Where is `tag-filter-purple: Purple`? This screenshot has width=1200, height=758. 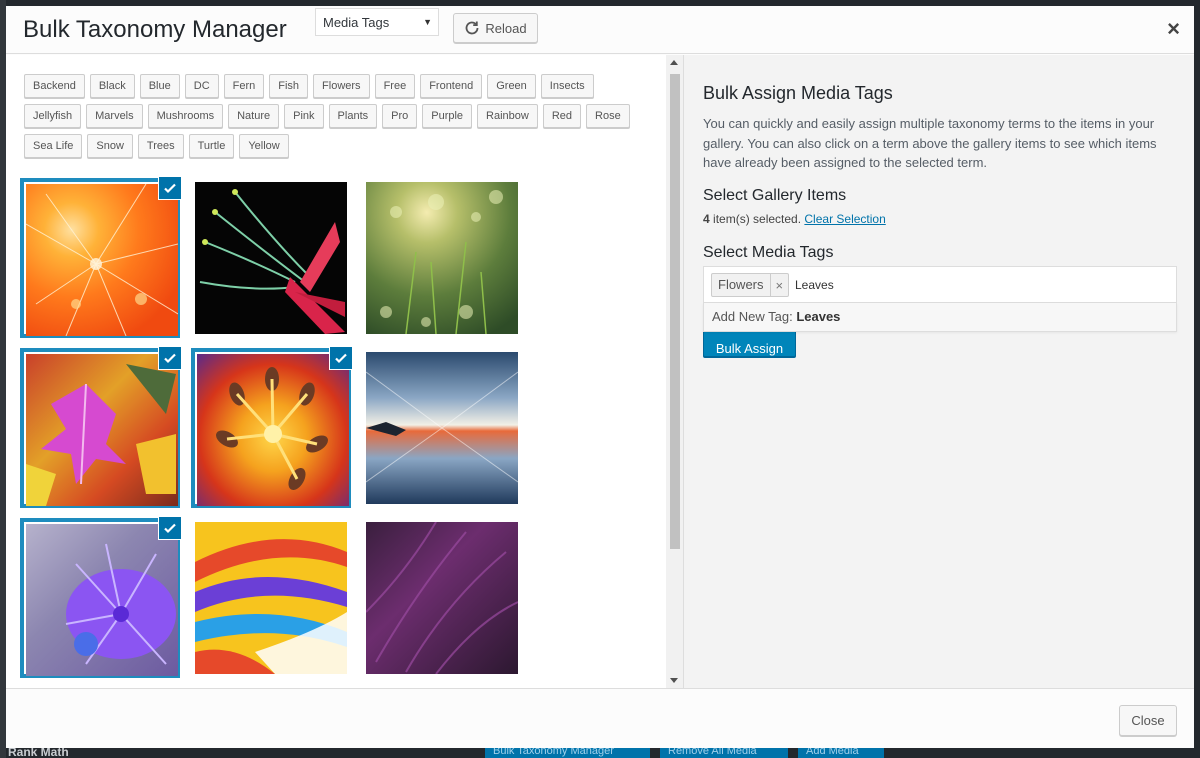
tag-filter-purple: Purple is located at coordinates (447, 116).